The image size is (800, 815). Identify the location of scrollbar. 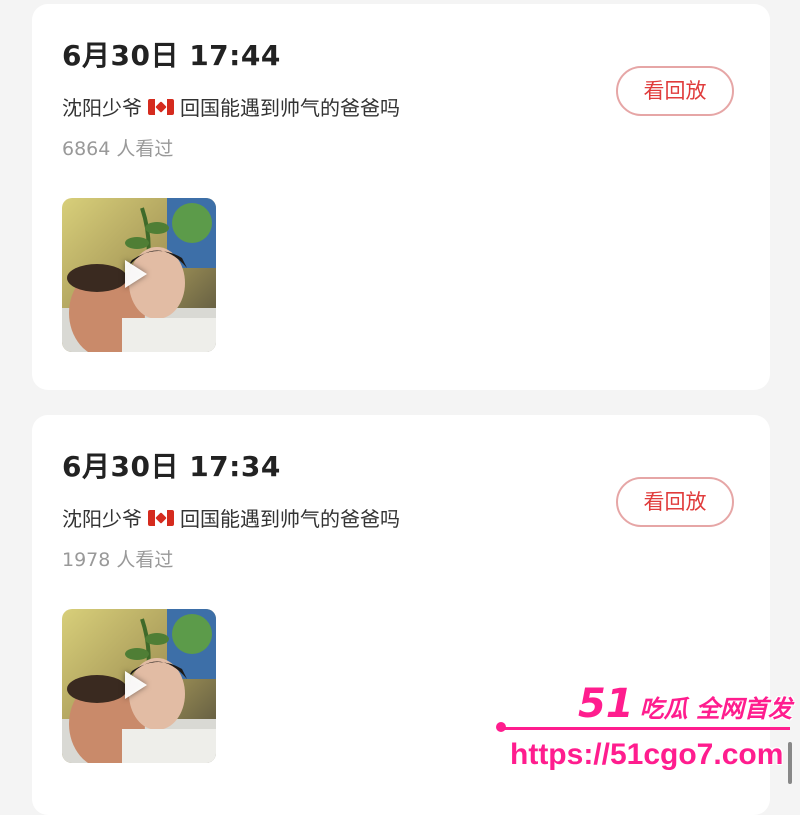
(790, 763).